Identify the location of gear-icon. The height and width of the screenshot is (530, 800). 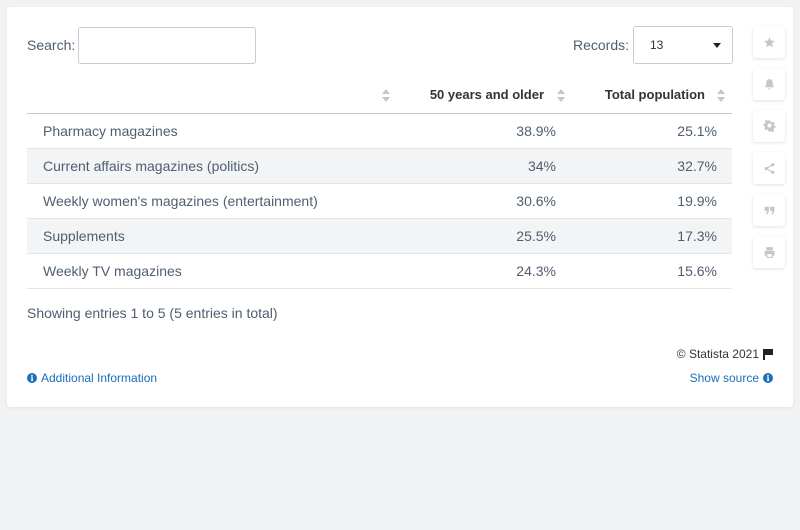
(768, 125).